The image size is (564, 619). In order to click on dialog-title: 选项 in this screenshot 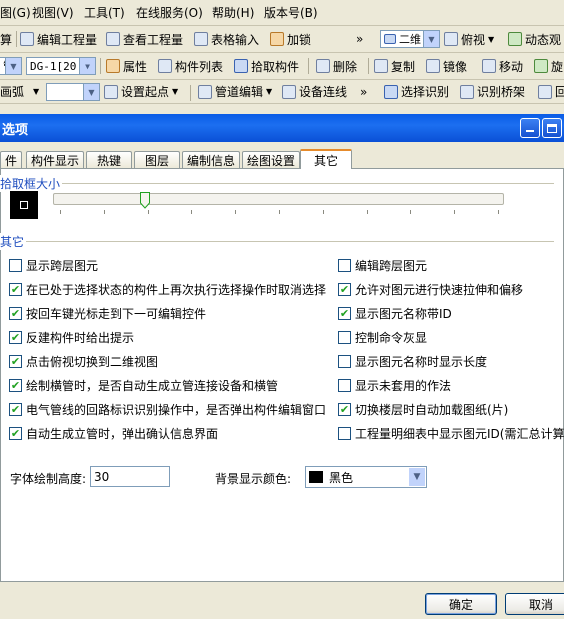, I will do `click(15, 130)`.